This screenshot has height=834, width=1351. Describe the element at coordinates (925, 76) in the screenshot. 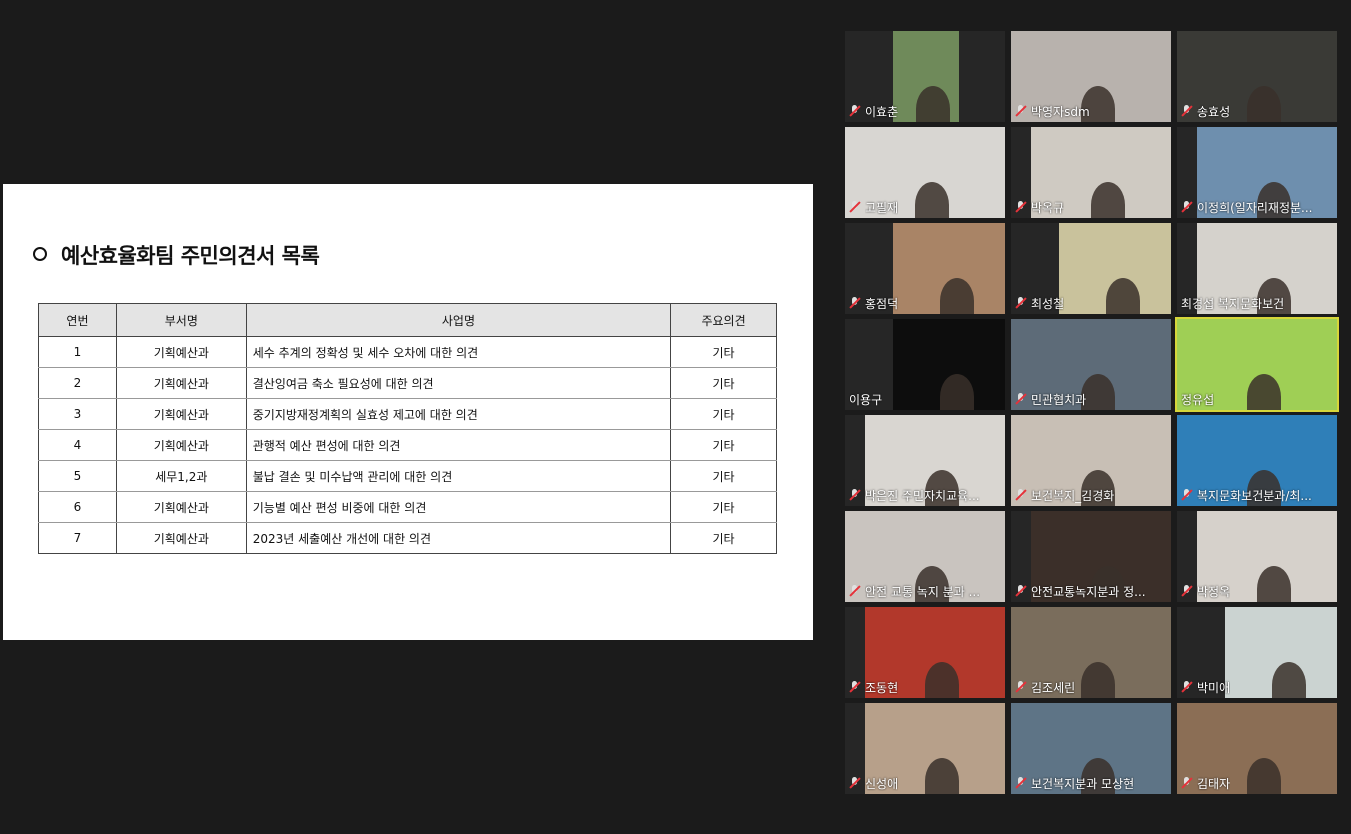

I see `participant-tile: 이효춘` at that location.